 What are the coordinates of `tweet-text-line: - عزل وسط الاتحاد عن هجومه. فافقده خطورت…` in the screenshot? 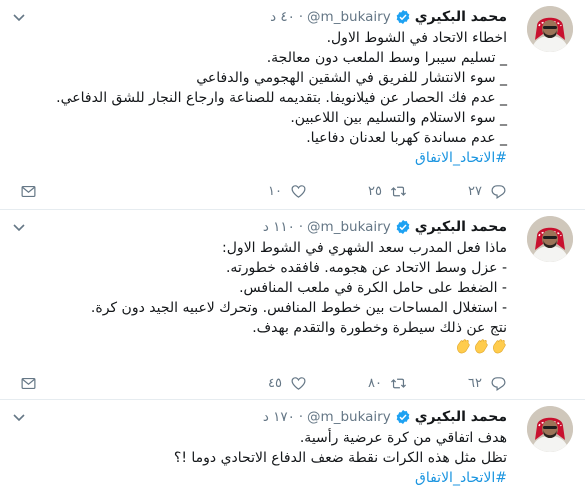 It's located at (366, 268).